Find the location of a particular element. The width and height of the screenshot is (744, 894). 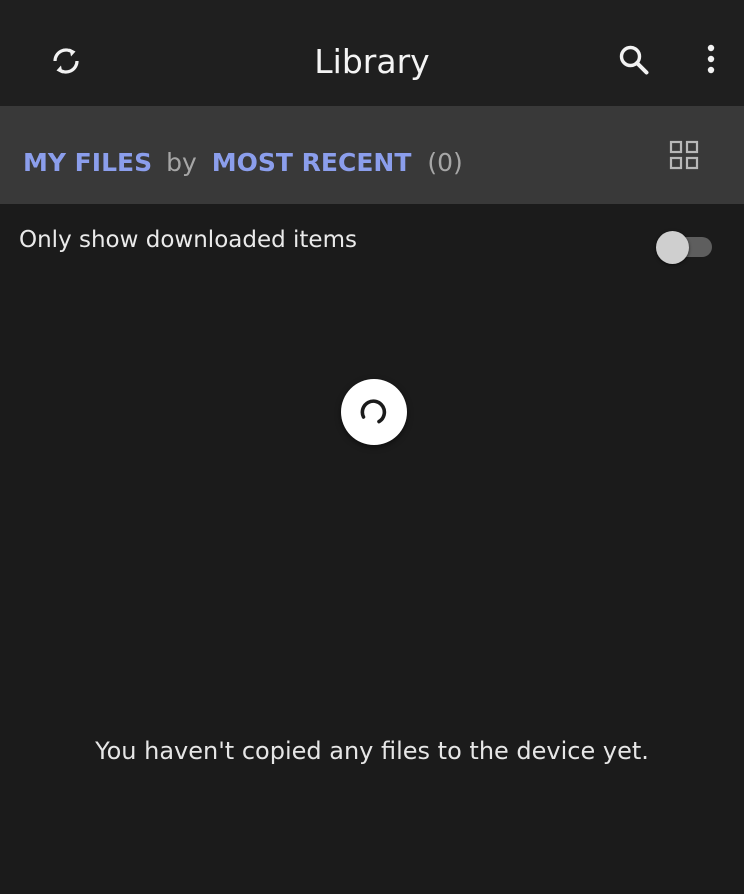

filter-by-label: by is located at coordinates (181, 162).